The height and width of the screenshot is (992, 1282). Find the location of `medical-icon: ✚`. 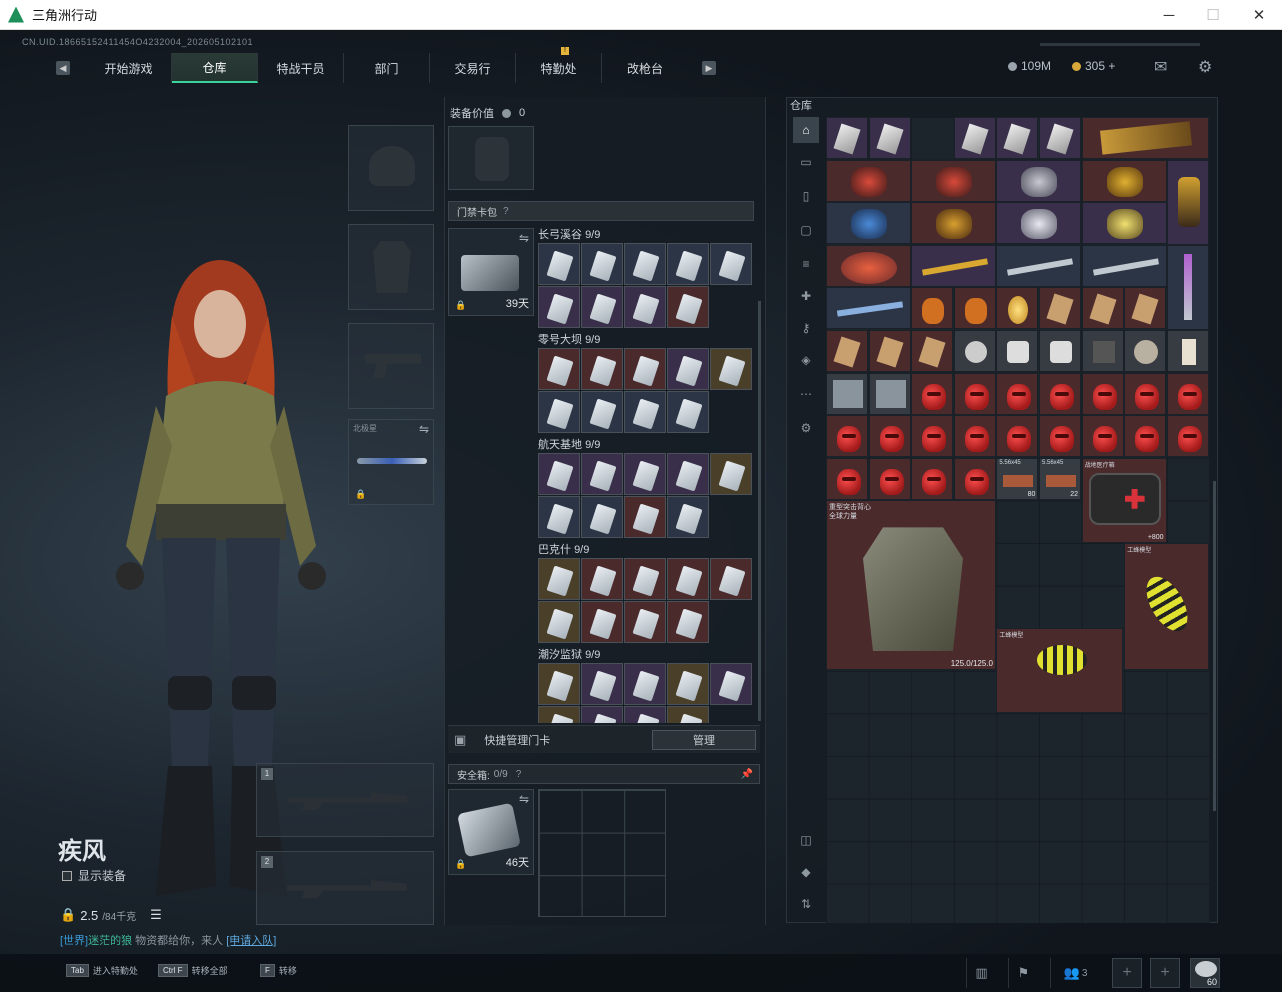

medical-icon: ✚ is located at coordinates (806, 296).